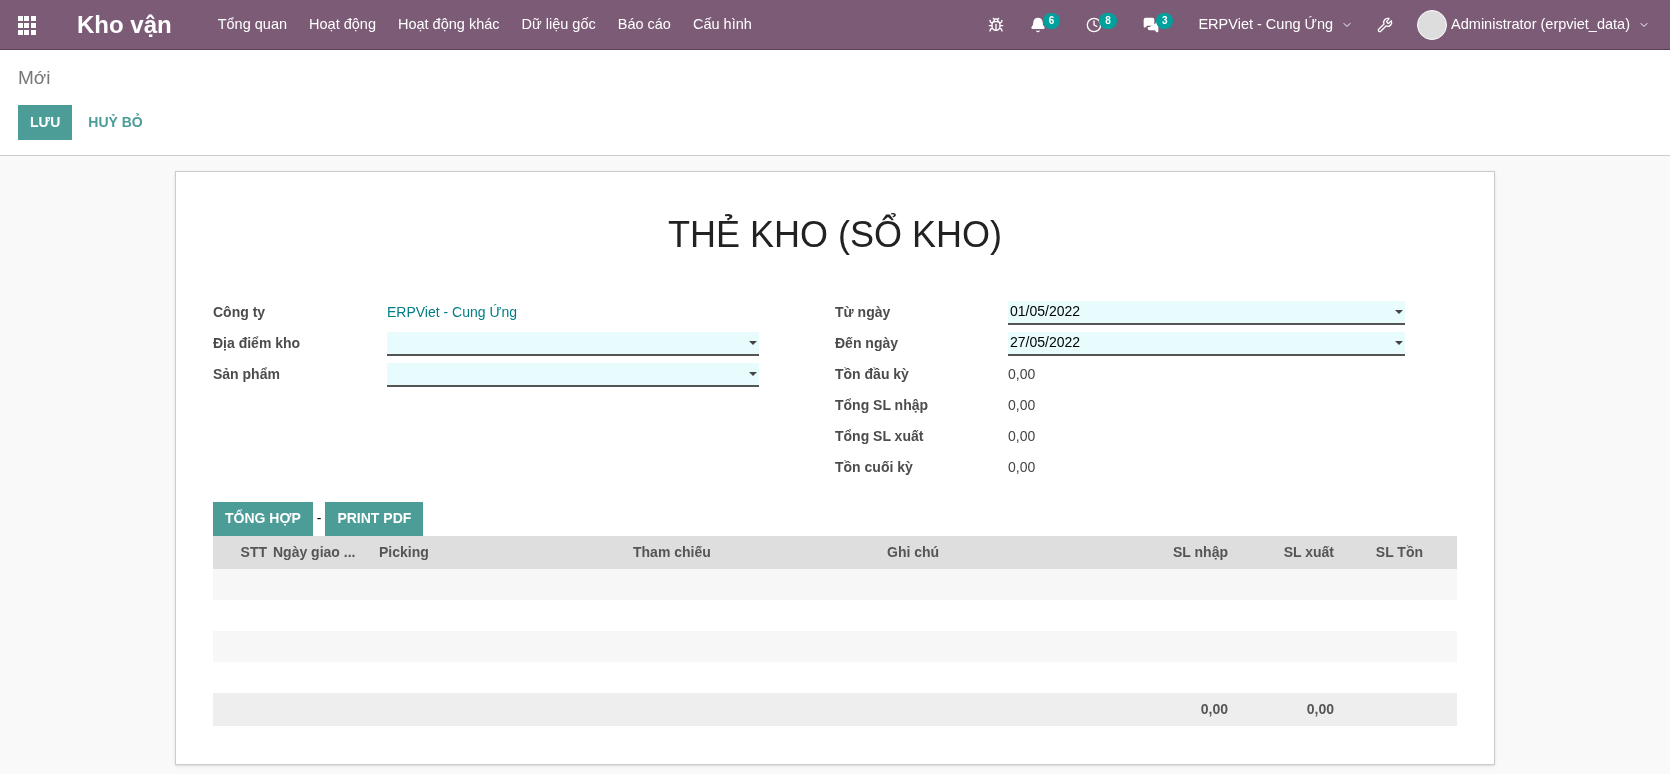 Image resolution: width=1670 pixels, height=774 pixels. What do you see at coordinates (1385, 24) in the screenshot?
I see `tools-icon` at bounding box center [1385, 24].